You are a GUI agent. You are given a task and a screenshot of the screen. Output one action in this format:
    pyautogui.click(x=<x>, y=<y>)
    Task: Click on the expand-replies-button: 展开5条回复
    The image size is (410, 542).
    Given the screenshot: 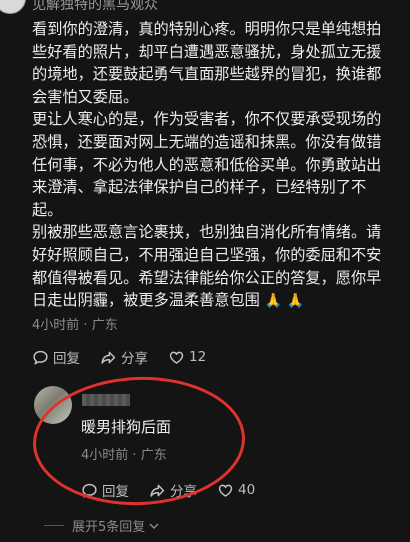 What is the action you would take?
    pyautogui.click(x=102, y=525)
    